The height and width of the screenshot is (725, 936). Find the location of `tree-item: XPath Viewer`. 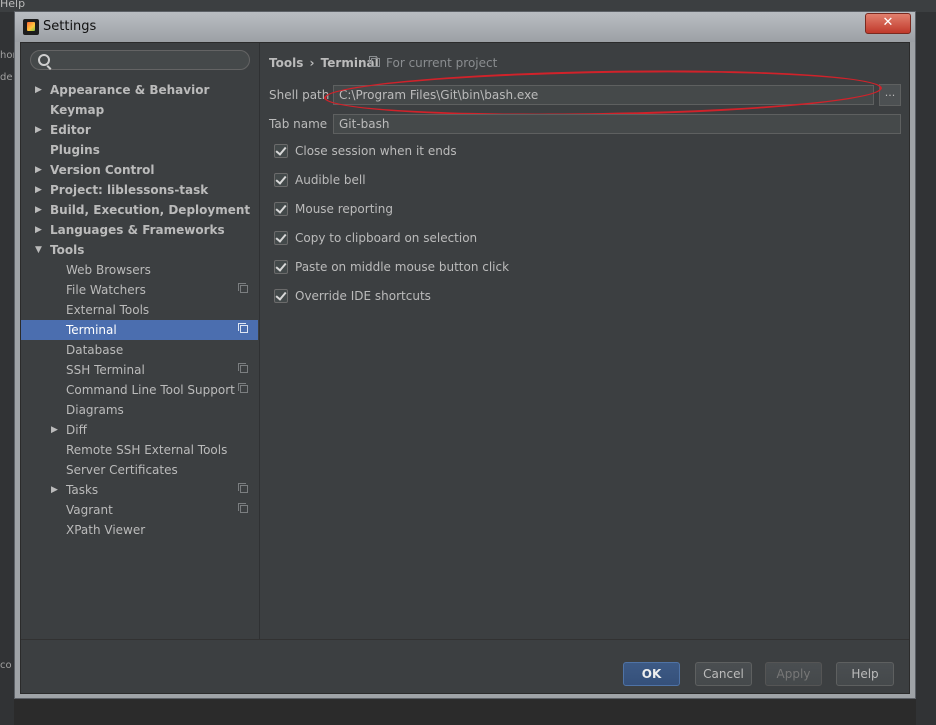

tree-item: XPath Viewer is located at coordinates (139, 530).